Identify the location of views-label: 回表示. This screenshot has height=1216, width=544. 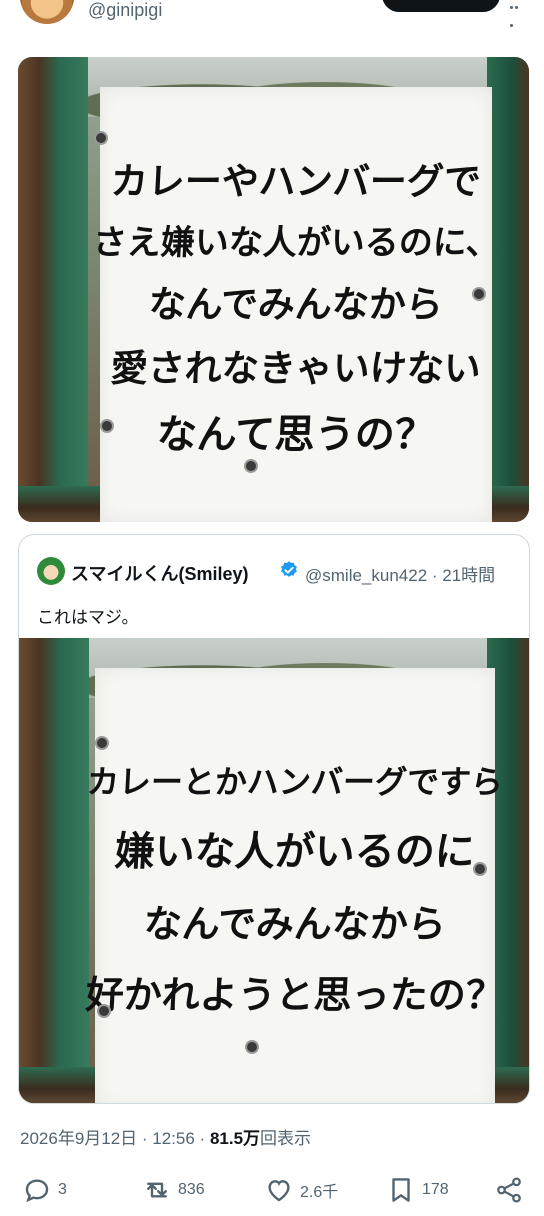
(286, 1138).